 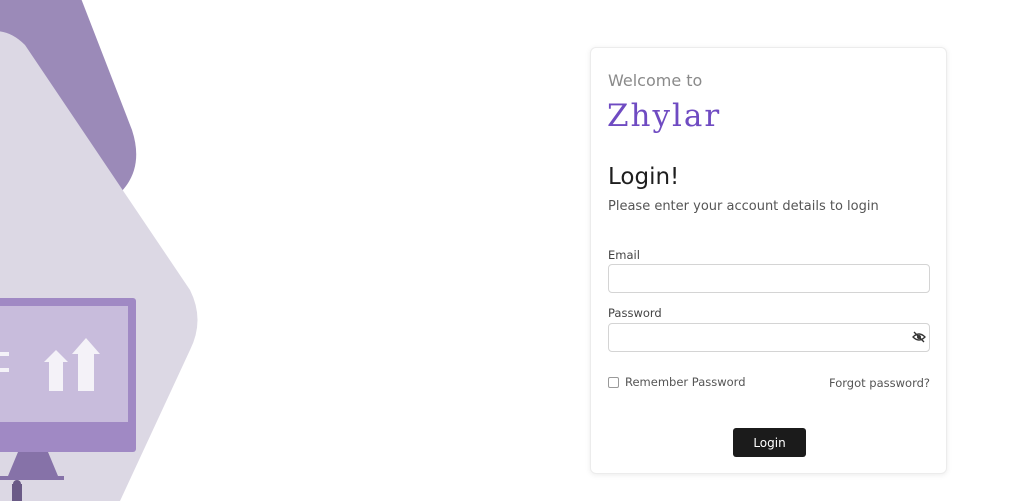 What do you see at coordinates (635, 313) in the screenshot?
I see `password-label: Password` at bounding box center [635, 313].